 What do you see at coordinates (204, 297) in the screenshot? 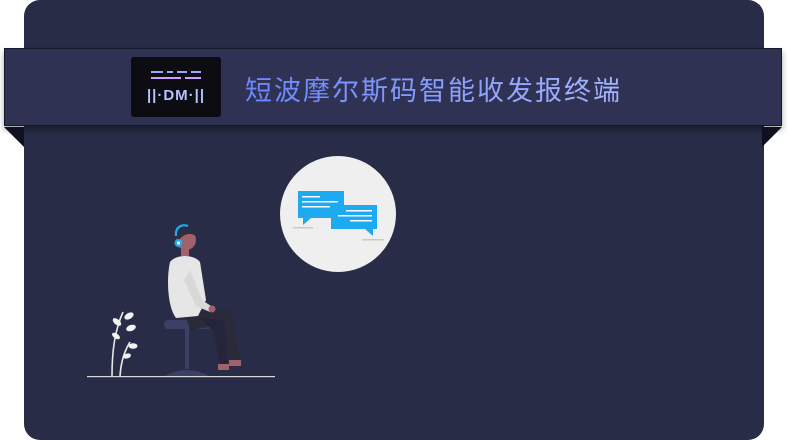
I see `person-with-headset-icon` at bounding box center [204, 297].